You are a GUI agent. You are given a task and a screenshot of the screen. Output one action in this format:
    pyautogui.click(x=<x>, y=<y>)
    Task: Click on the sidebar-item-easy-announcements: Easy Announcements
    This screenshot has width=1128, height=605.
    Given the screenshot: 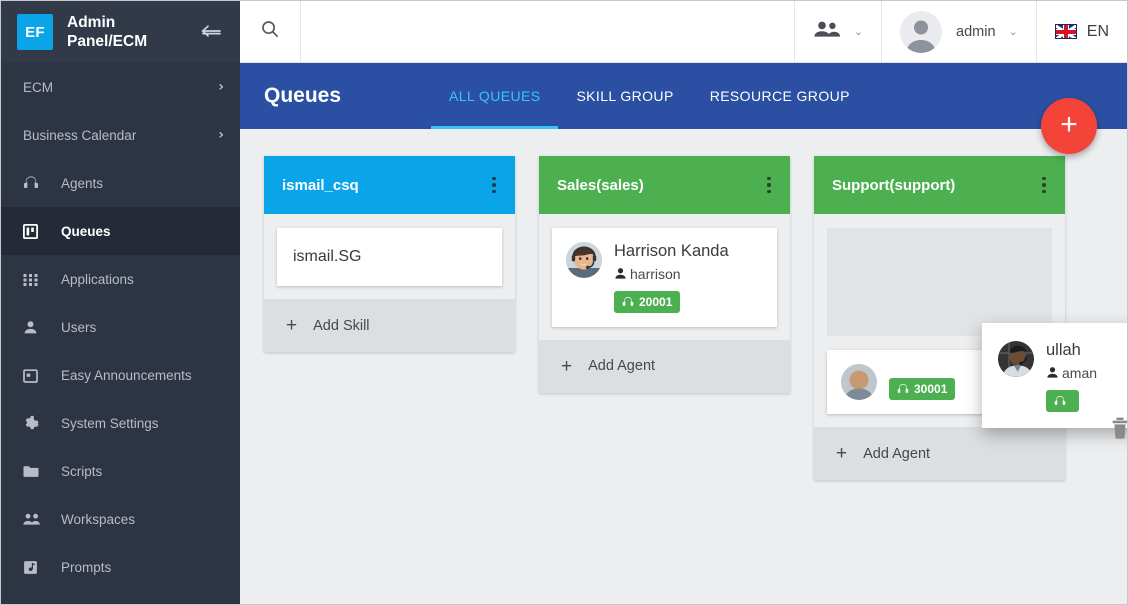 What is the action you would take?
    pyautogui.click(x=120, y=375)
    